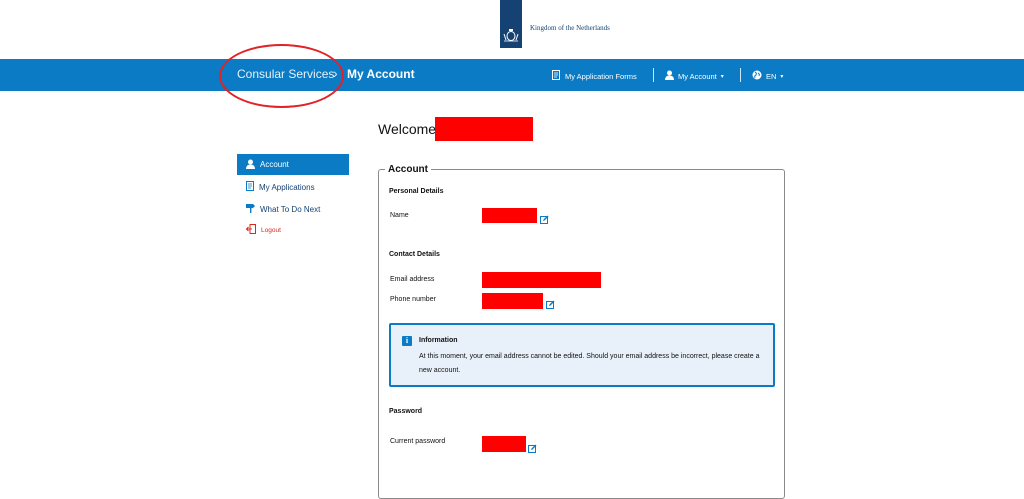 This screenshot has height=499, width=1024. What do you see at coordinates (407, 341) in the screenshot?
I see `info-icon: i` at bounding box center [407, 341].